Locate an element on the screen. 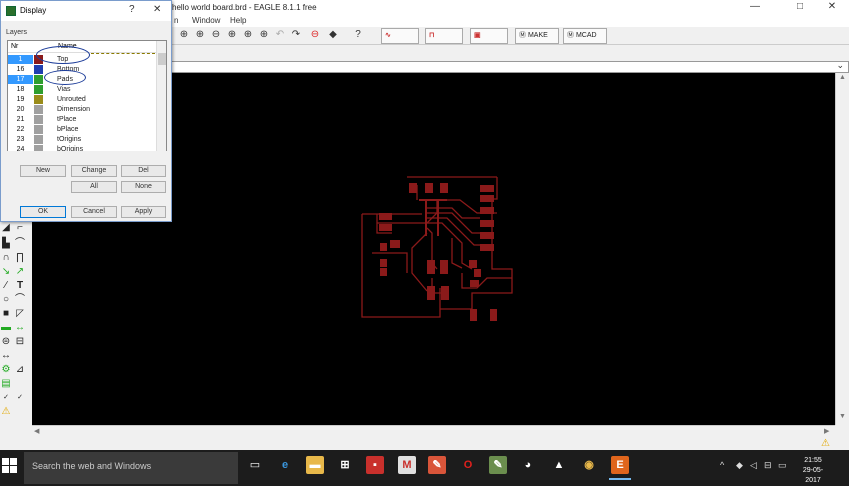 The image size is (849, 486). check-tool-icon: ▤ is located at coordinates (6, 384).